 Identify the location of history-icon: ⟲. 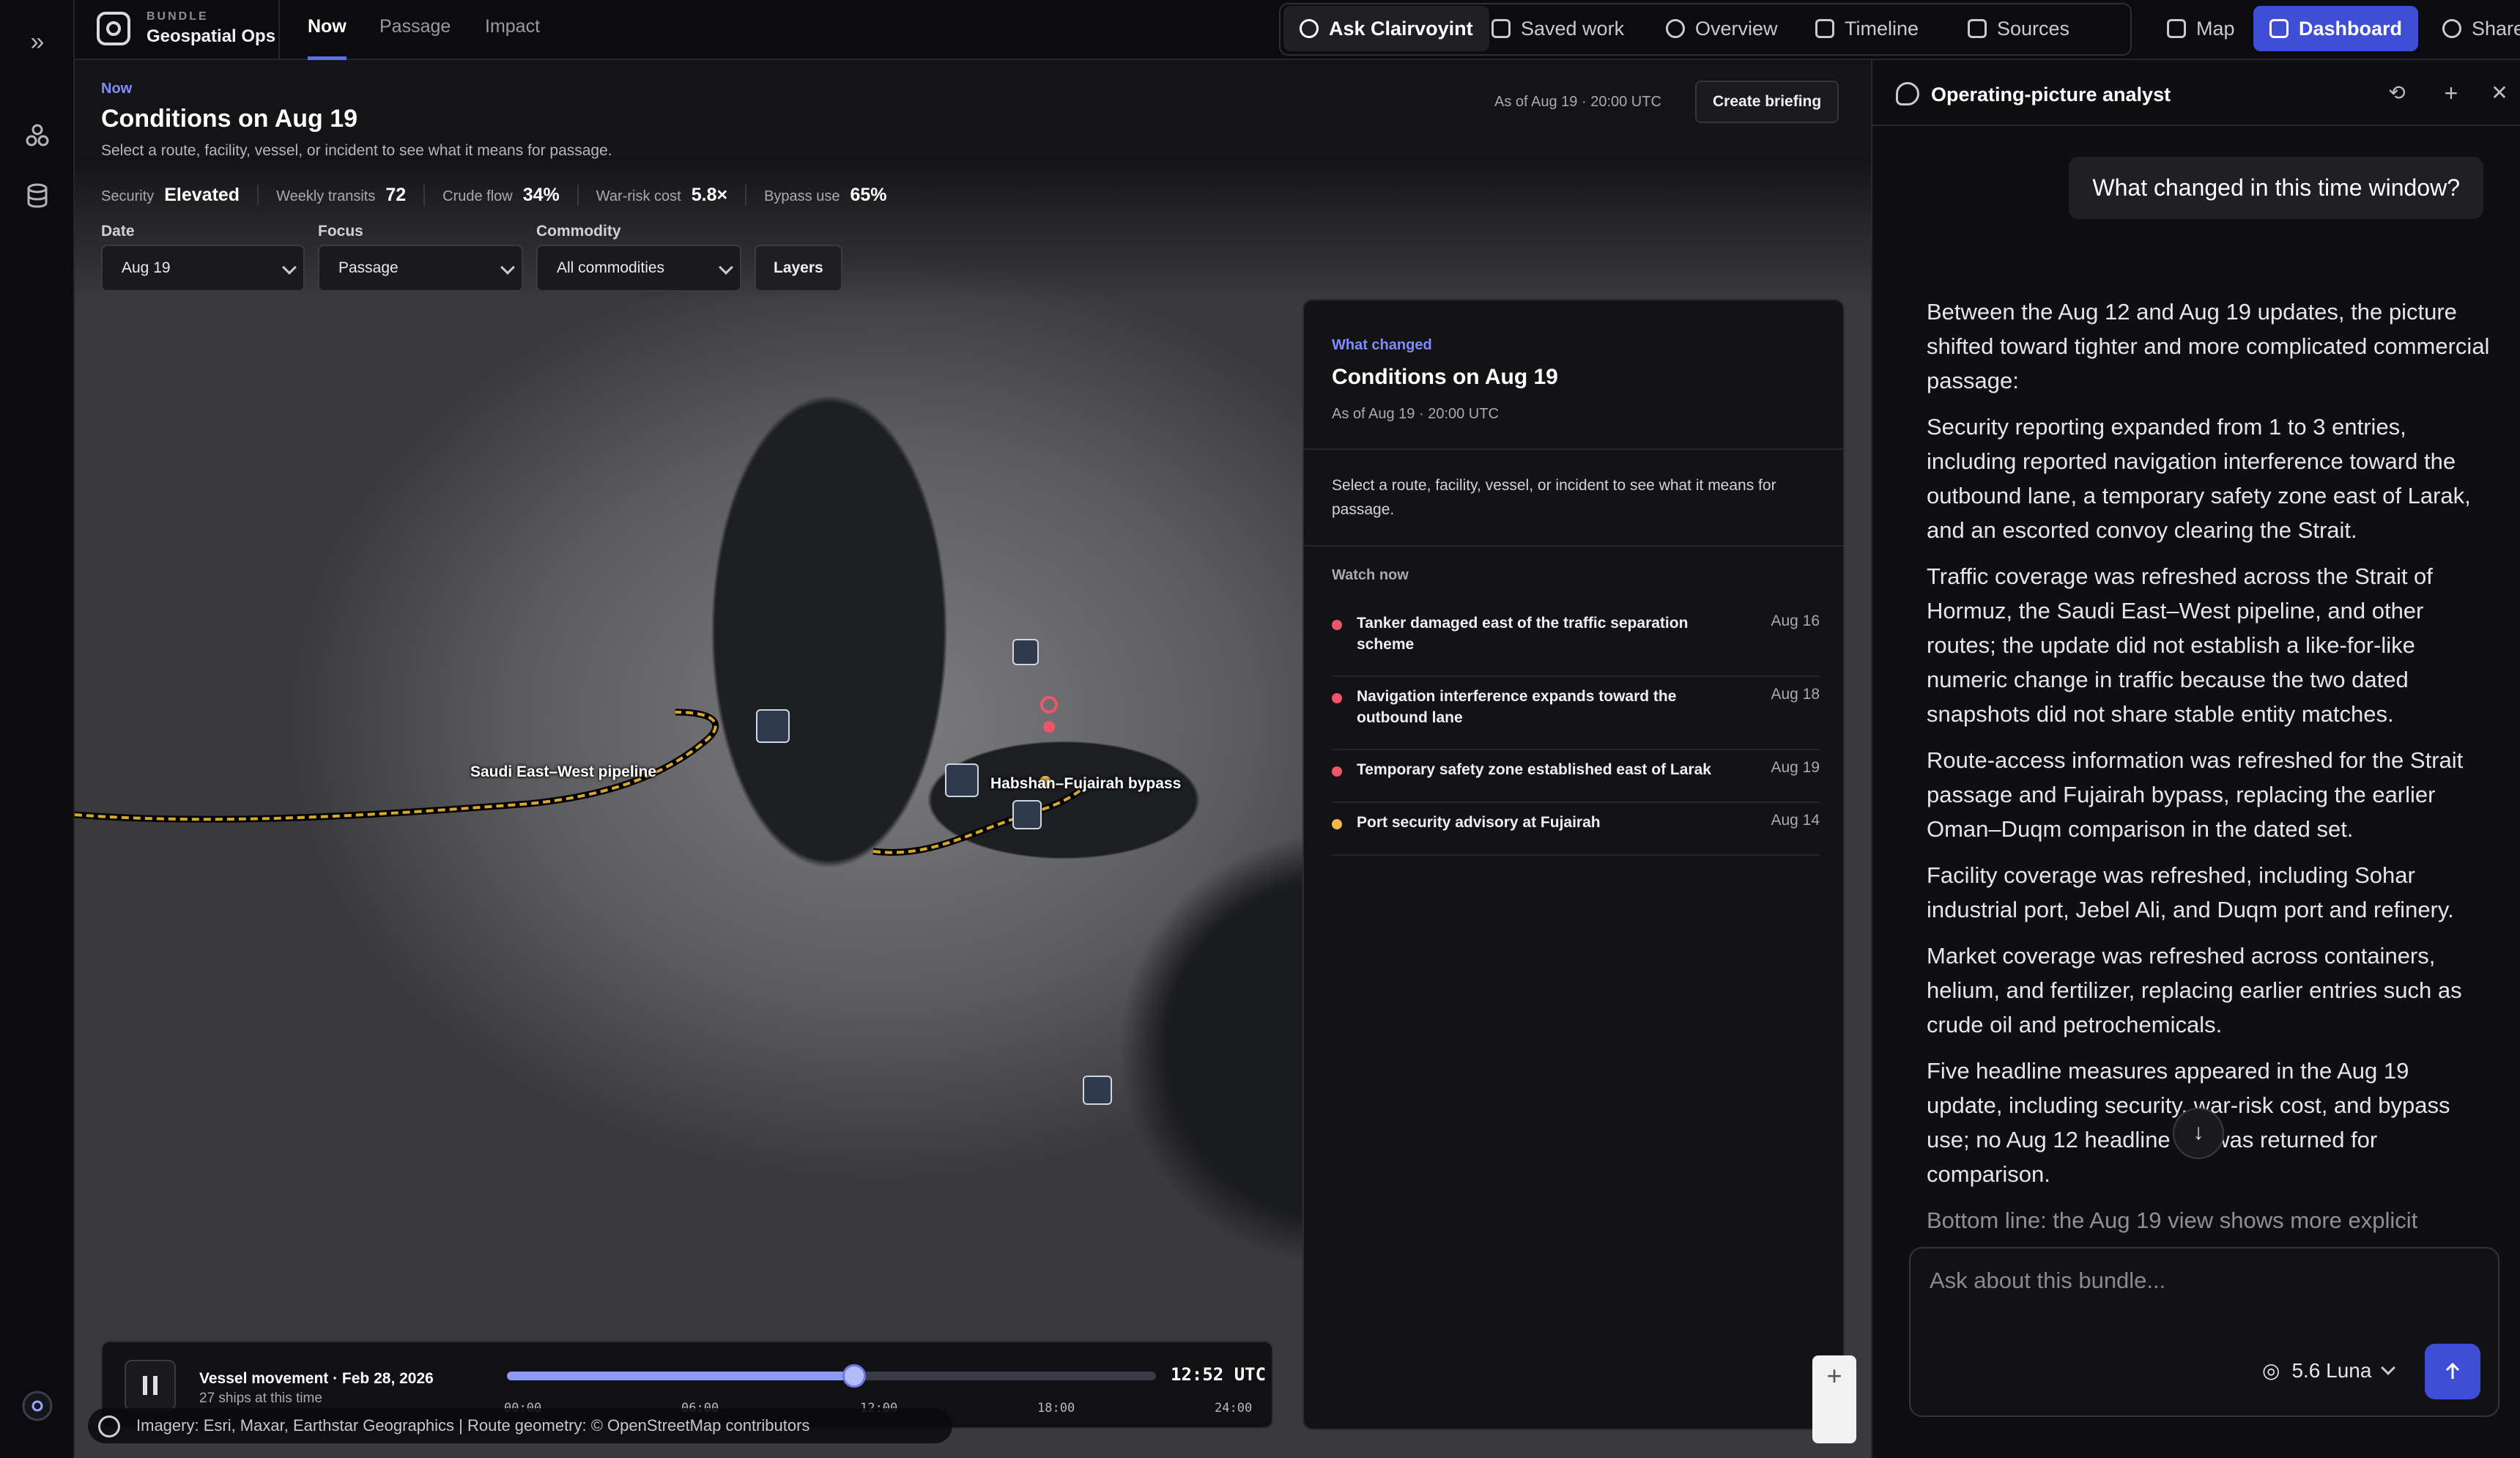
(2397, 94).